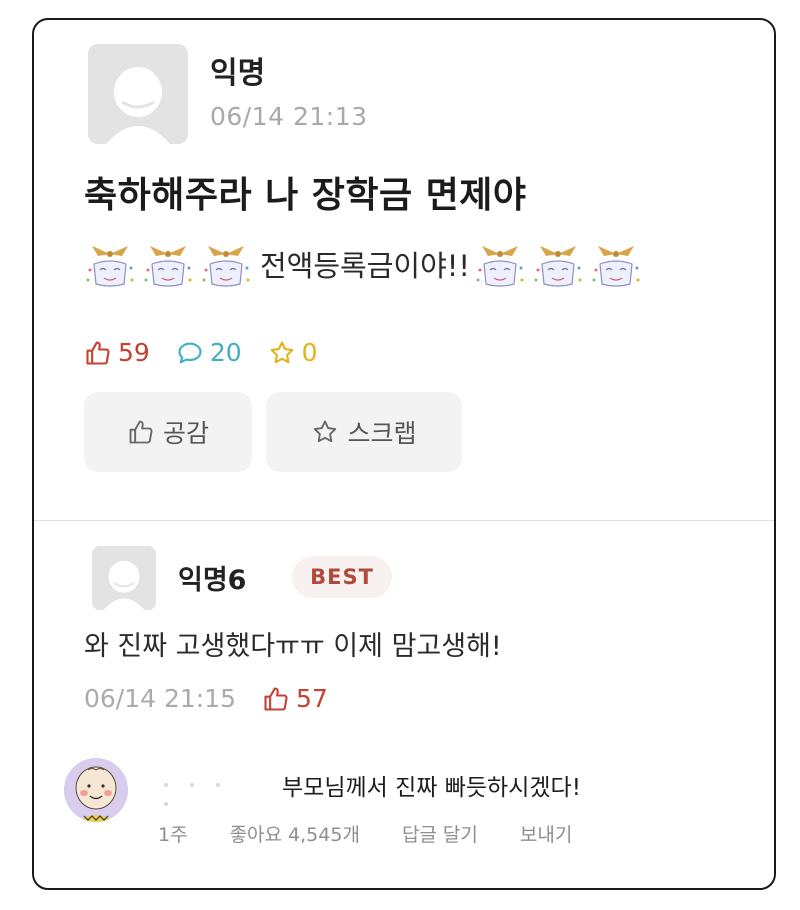 This screenshot has width=800, height=910. I want to click on post-author-name: 익명, so click(238, 73).